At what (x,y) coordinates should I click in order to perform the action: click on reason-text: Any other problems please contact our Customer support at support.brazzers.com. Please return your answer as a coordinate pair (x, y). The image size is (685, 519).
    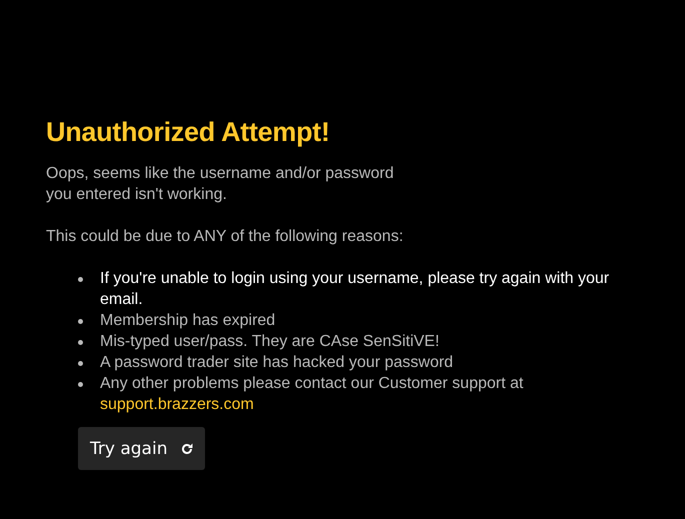
    Looking at the image, I should click on (312, 394).